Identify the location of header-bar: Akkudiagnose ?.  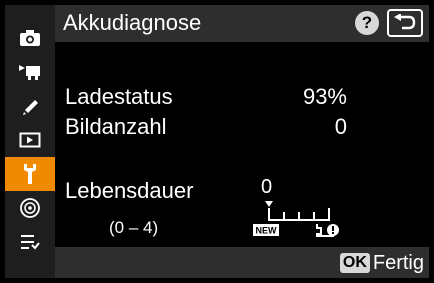
(242, 23).